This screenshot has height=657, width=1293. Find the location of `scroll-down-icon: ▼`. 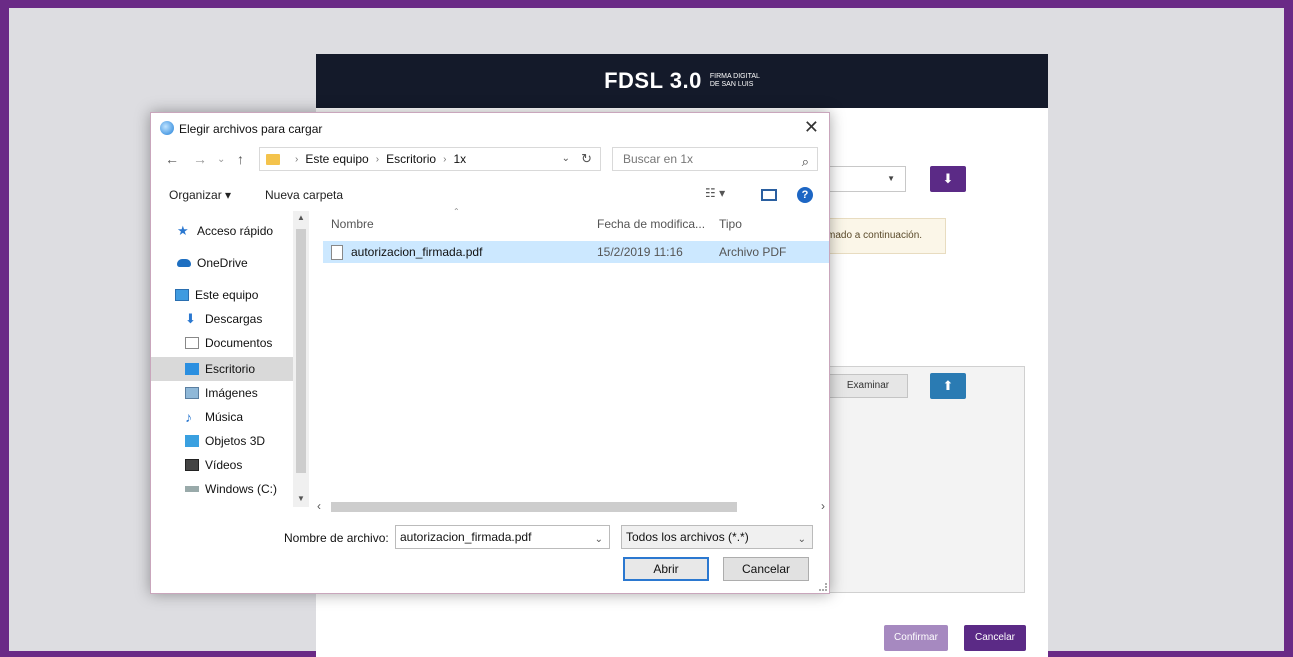

scroll-down-icon: ▼ is located at coordinates (301, 498).